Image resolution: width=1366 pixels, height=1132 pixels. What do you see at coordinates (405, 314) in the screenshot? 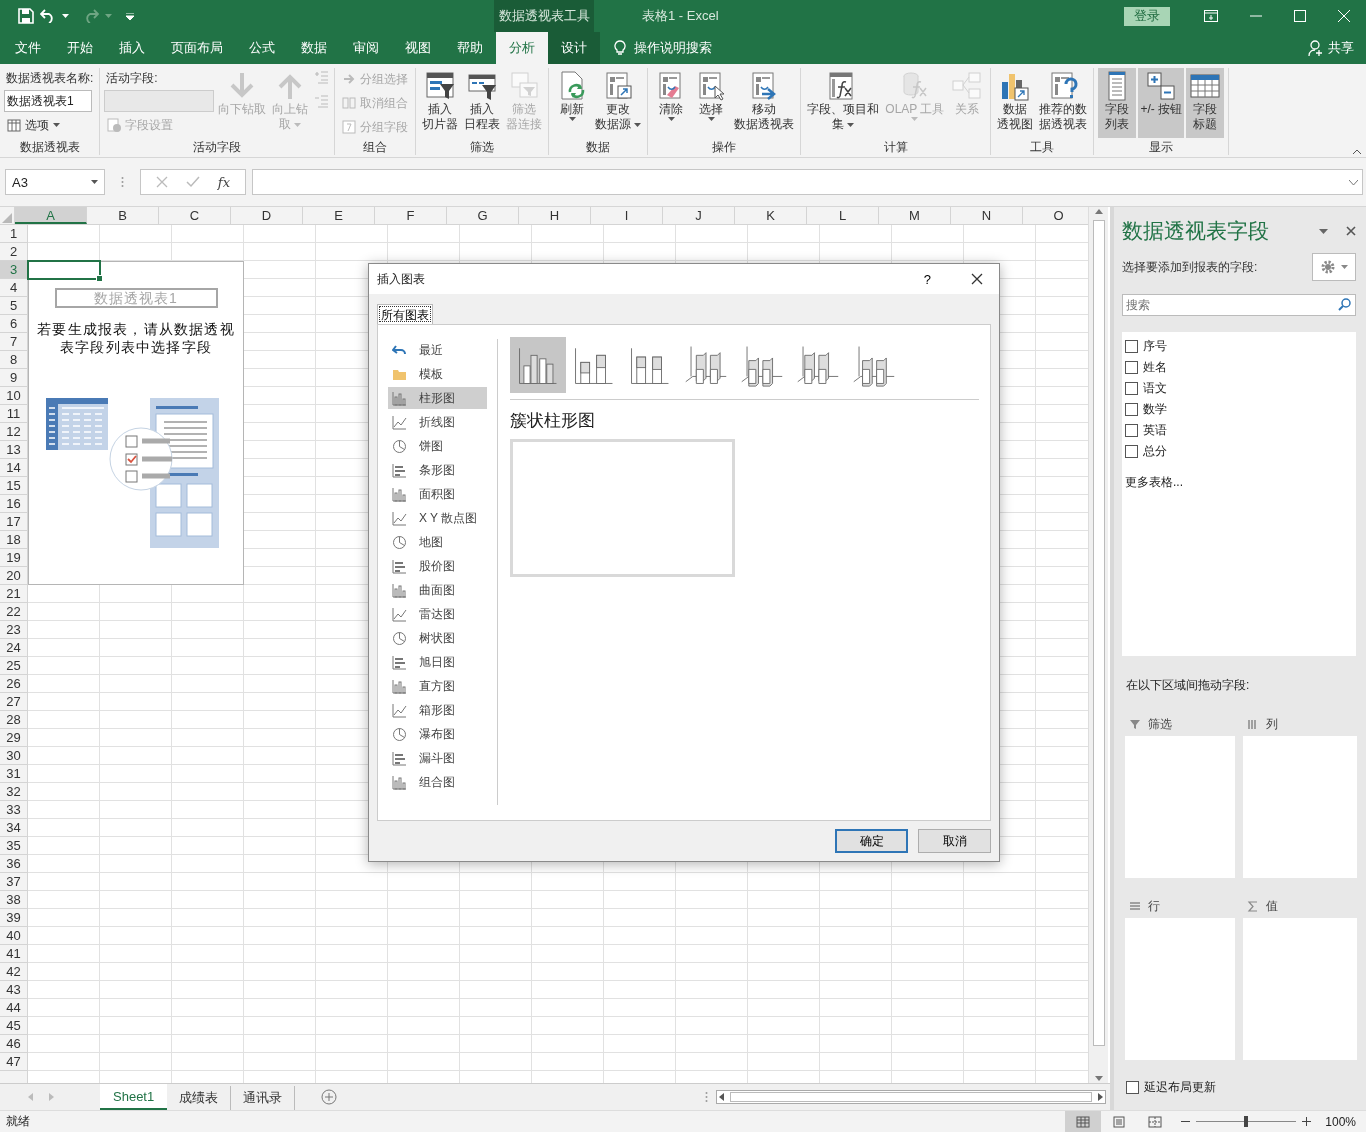
I see `dialog-tab: 所有图表` at bounding box center [405, 314].